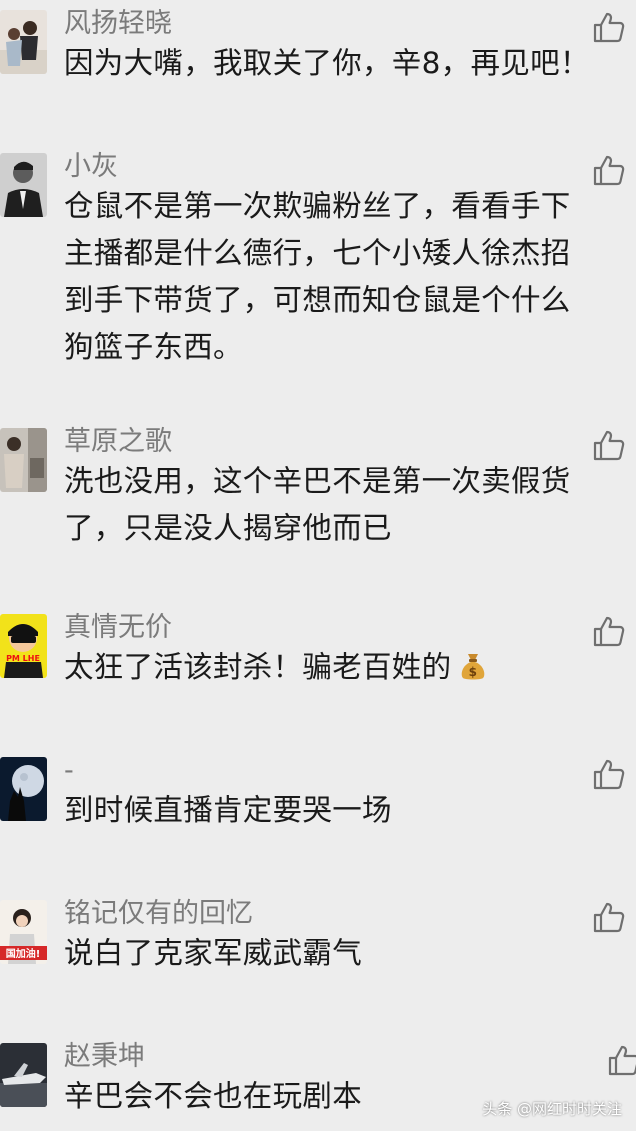 The height and width of the screenshot is (1131, 636). What do you see at coordinates (317, 504) in the screenshot?
I see `comment-text: 洗也没用，这个辛巴不是第一次卖假货 了，只是没人揭穿他而已` at bounding box center [317, 504].